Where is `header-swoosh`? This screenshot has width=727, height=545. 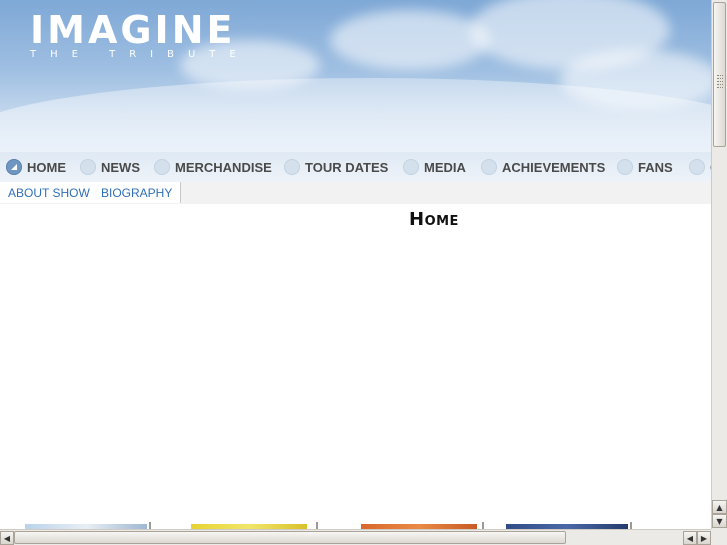
header-swoosh is located at coordinates (355, 117).